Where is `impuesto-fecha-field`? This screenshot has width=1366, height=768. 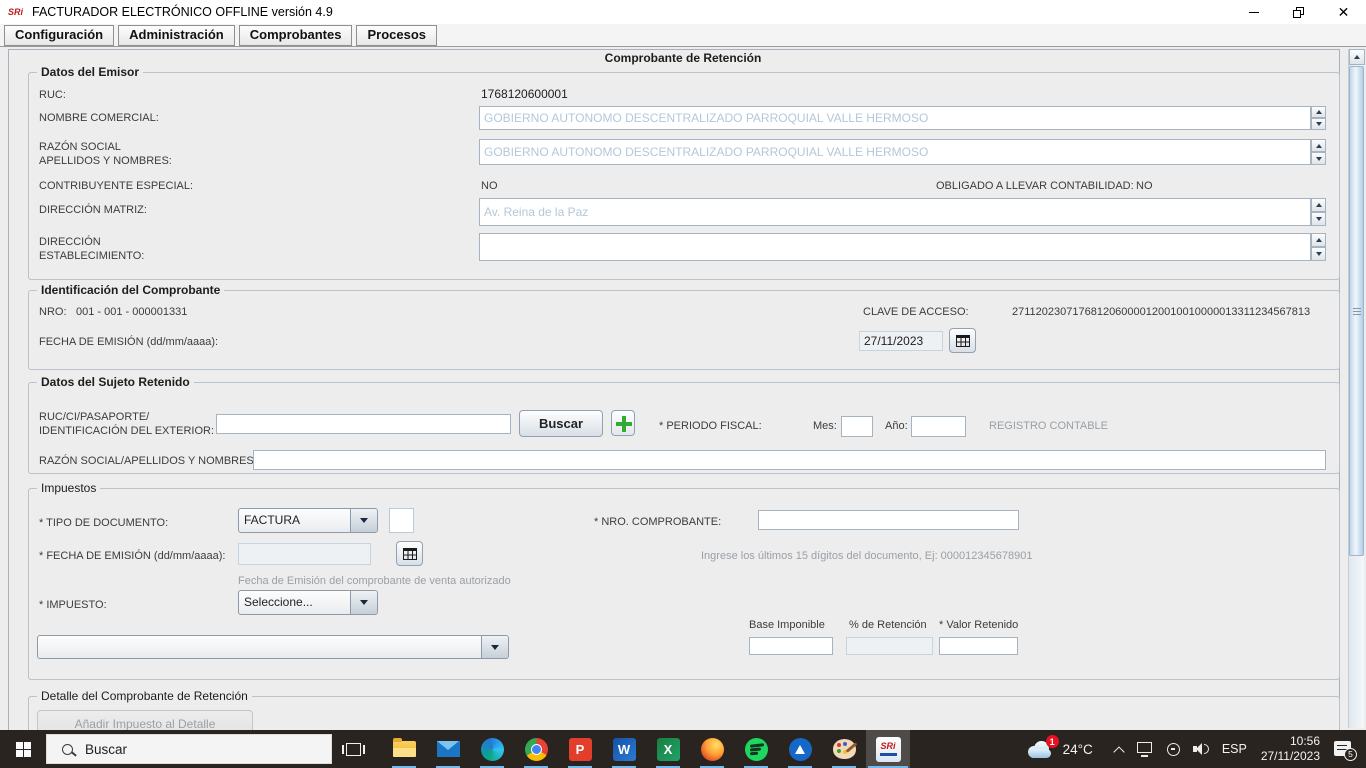 impuesto-fecha-field is located at coordinates (304, 554).